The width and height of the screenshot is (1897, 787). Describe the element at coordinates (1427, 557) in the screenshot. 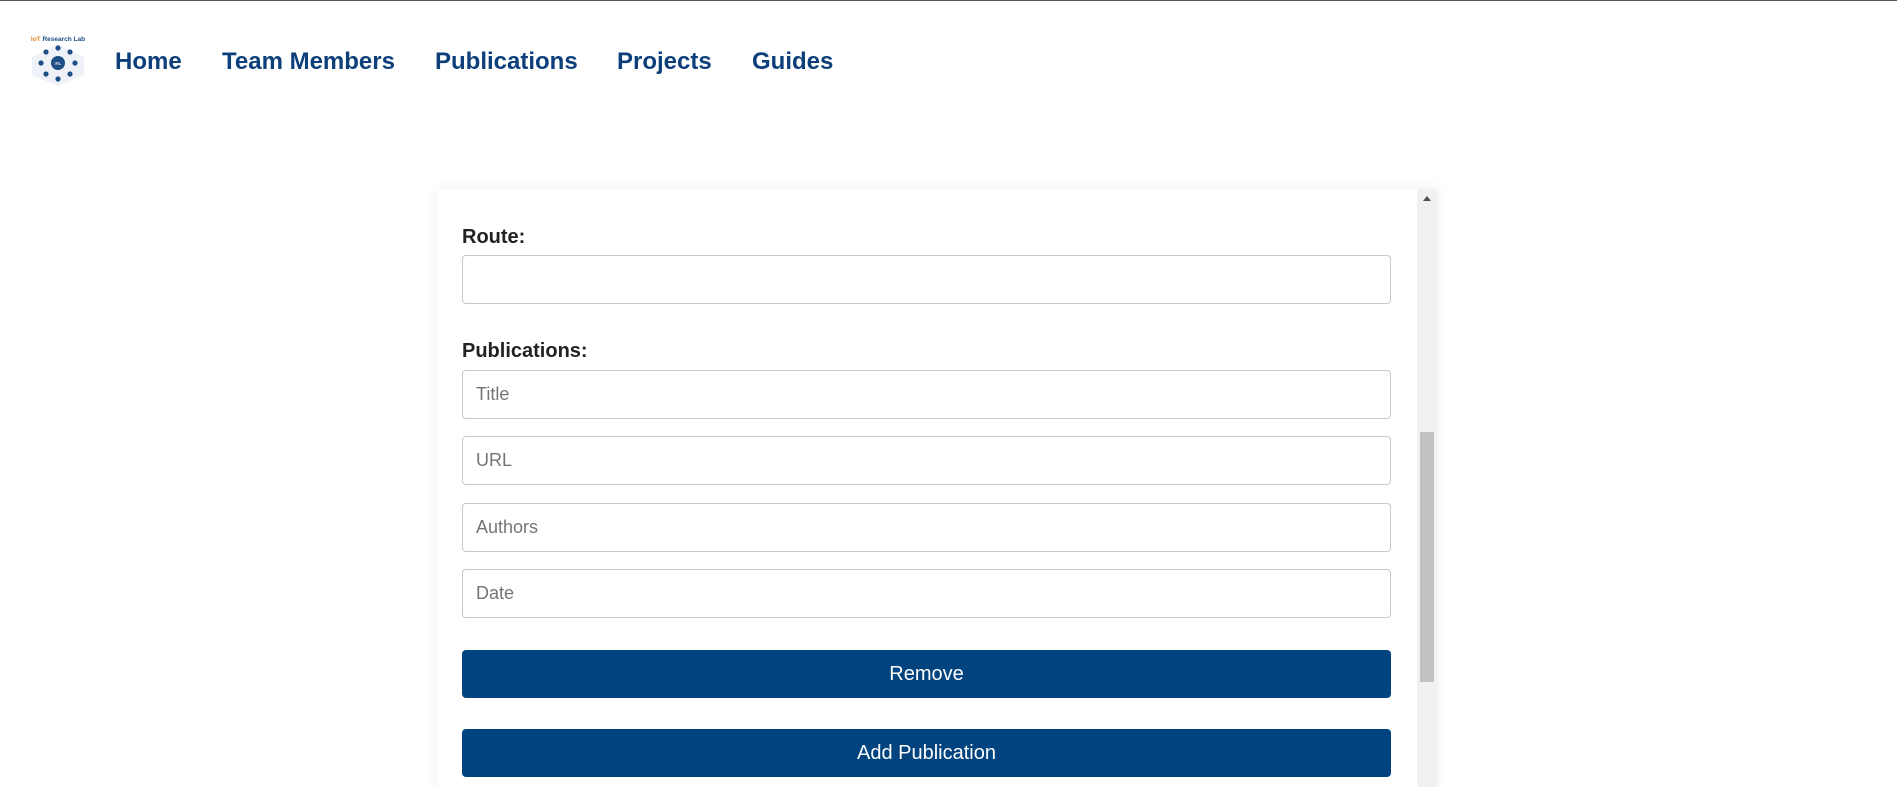

I see `scrollbar-thumb` at that location.